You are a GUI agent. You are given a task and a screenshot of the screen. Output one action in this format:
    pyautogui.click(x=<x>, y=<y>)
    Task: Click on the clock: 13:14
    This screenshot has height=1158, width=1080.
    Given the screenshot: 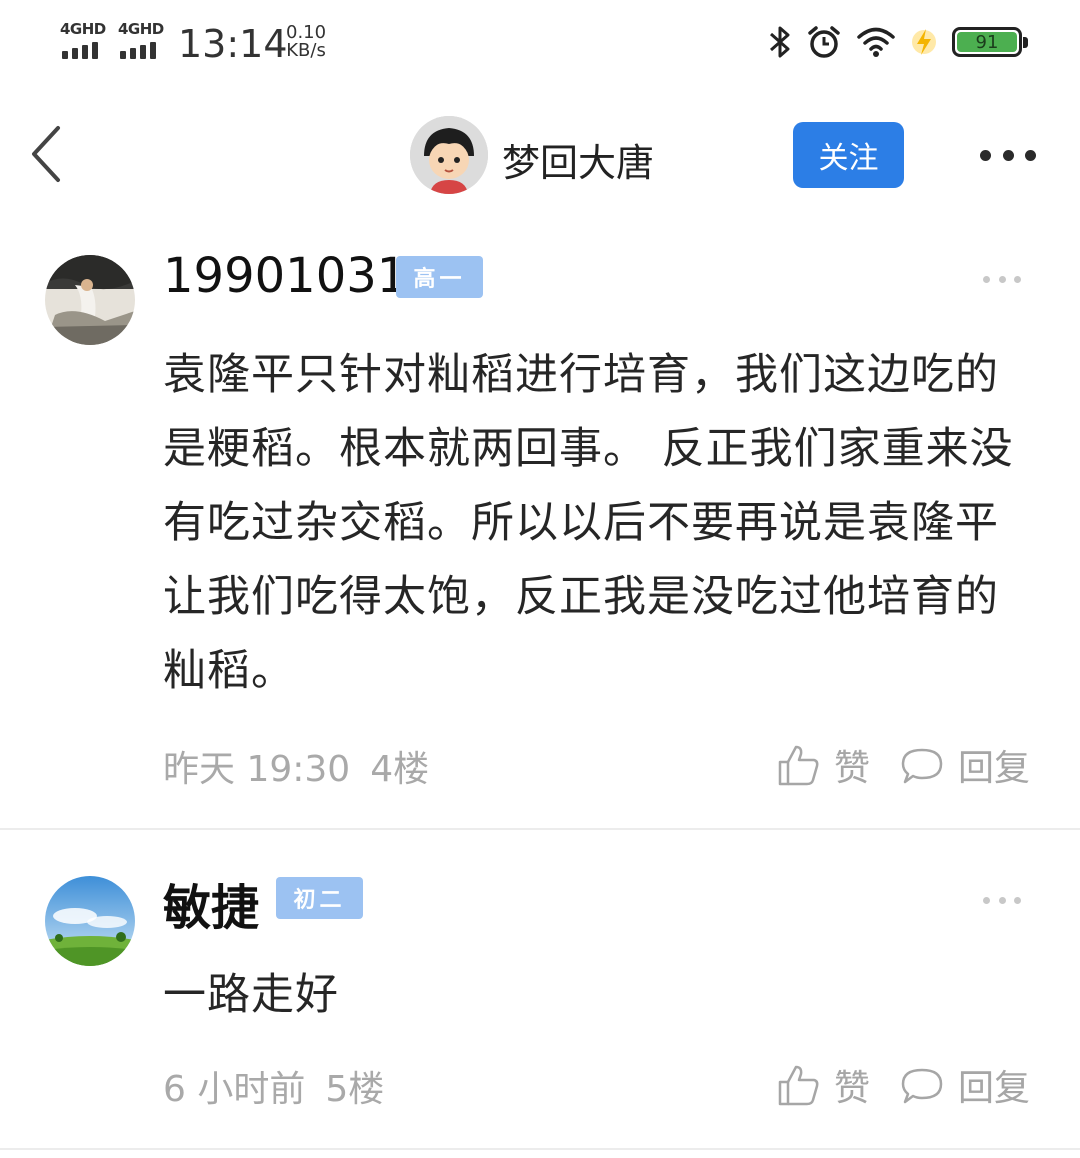 What is the action you would take?
    pyautogui.click(x=233, y=44)
    